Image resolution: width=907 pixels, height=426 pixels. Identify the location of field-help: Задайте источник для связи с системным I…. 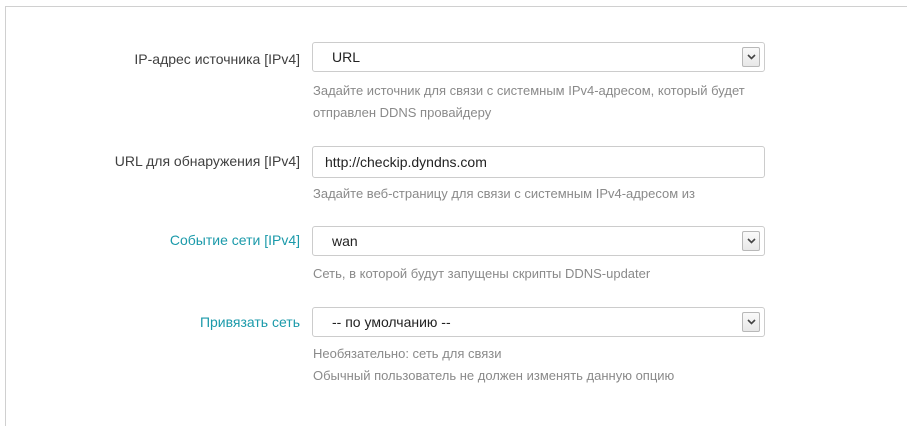
(529, 102).